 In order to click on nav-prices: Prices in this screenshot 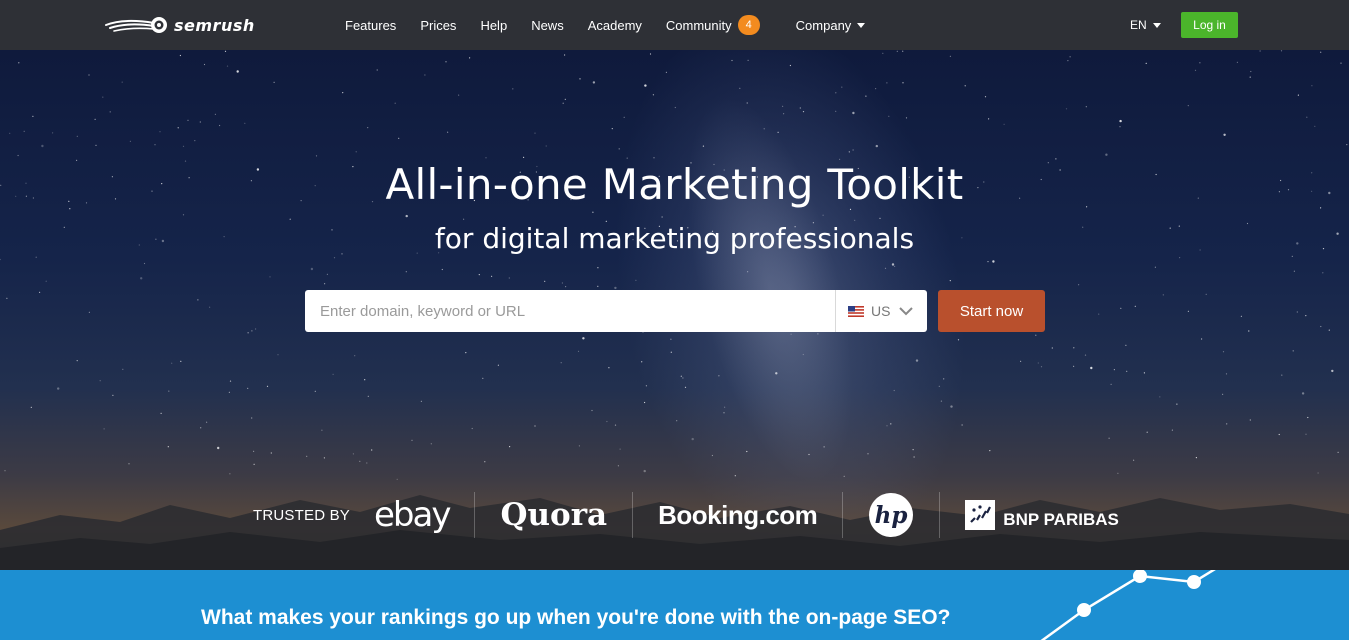, I will do `click(438, 25)`.